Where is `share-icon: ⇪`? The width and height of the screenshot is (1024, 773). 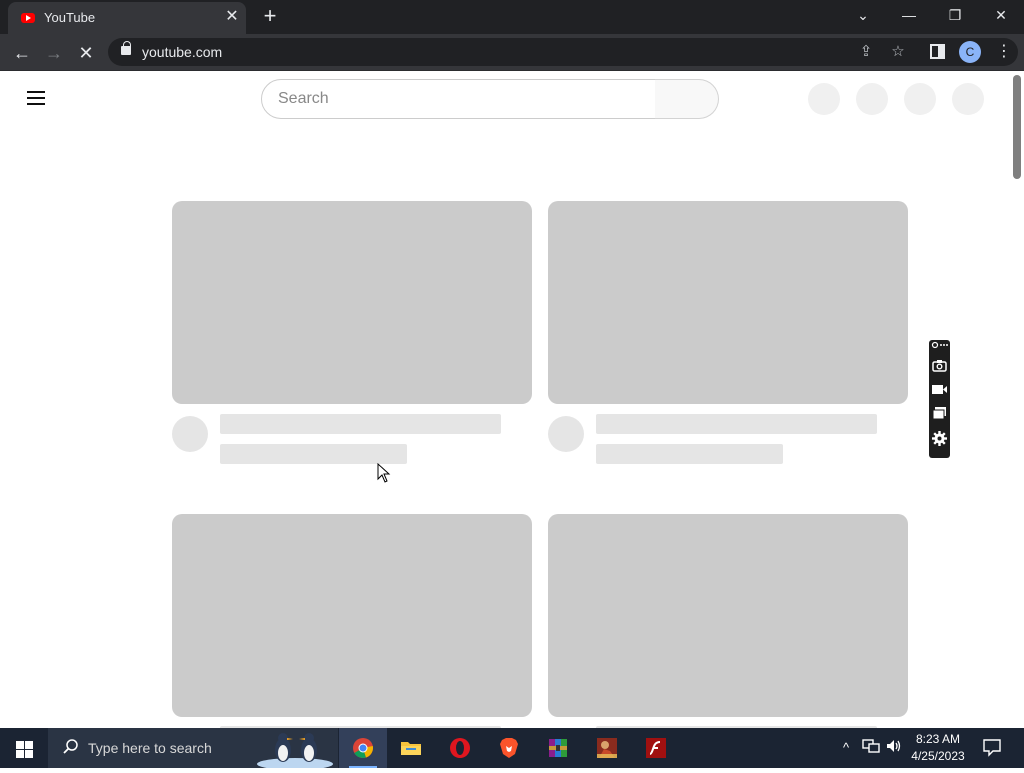
share-icon: ⇪ is located at coordinates (866, 52).